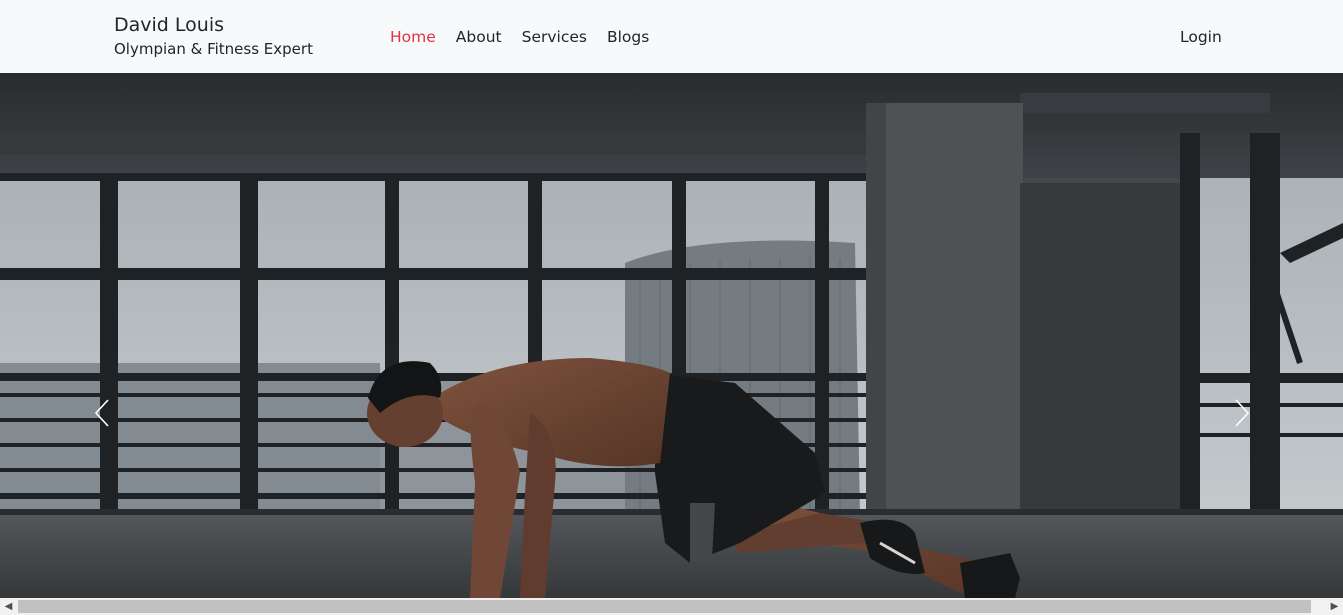  Describe the element at coordinates (628, 37) in the screenshot. I see `nav-link-blogs: Blogs` at that location.